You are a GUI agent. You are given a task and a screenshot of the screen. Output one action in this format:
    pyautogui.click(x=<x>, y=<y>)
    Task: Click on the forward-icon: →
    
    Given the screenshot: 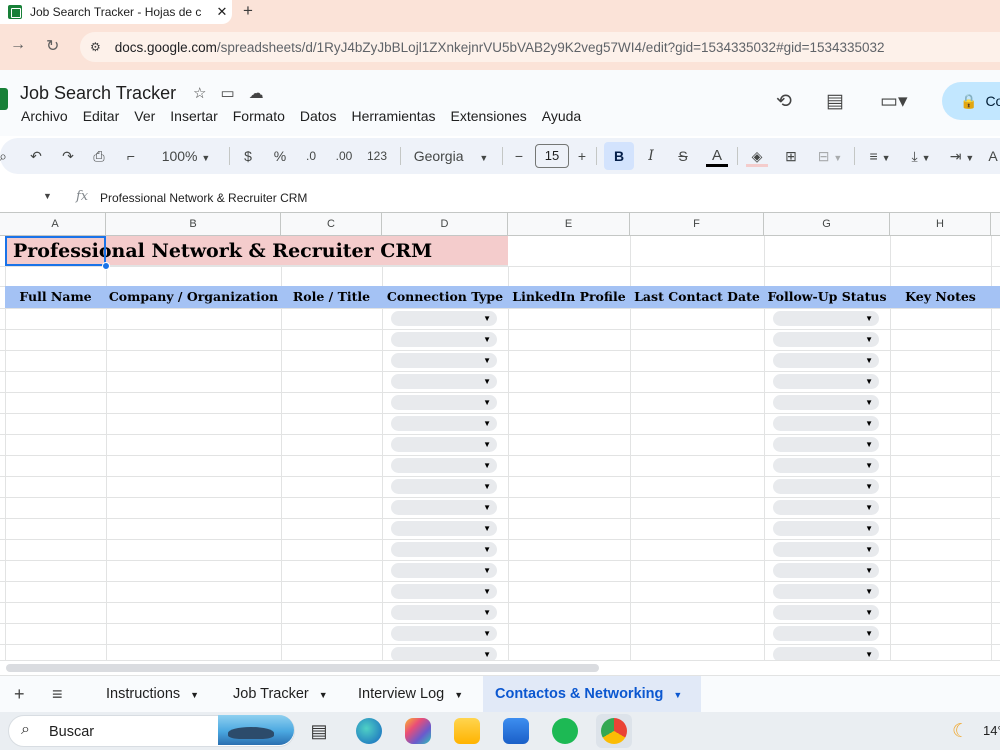 What is the action you would take?
    pyautogui.click(x=18, y=45)
    